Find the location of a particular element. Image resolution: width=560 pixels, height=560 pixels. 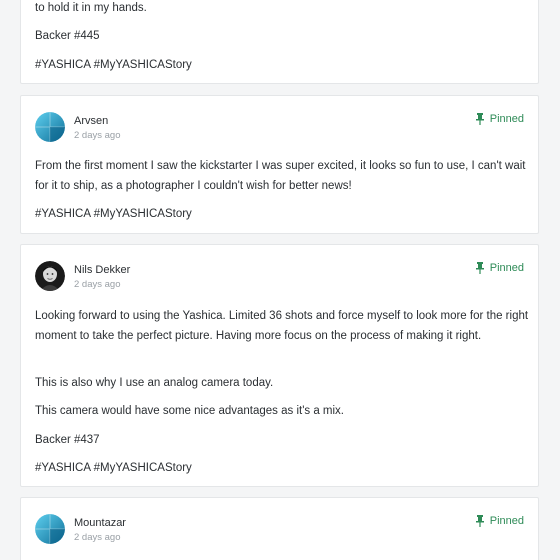

post-card: Mountazar 2 days ago Pinned is located at coordinates (279, 528).